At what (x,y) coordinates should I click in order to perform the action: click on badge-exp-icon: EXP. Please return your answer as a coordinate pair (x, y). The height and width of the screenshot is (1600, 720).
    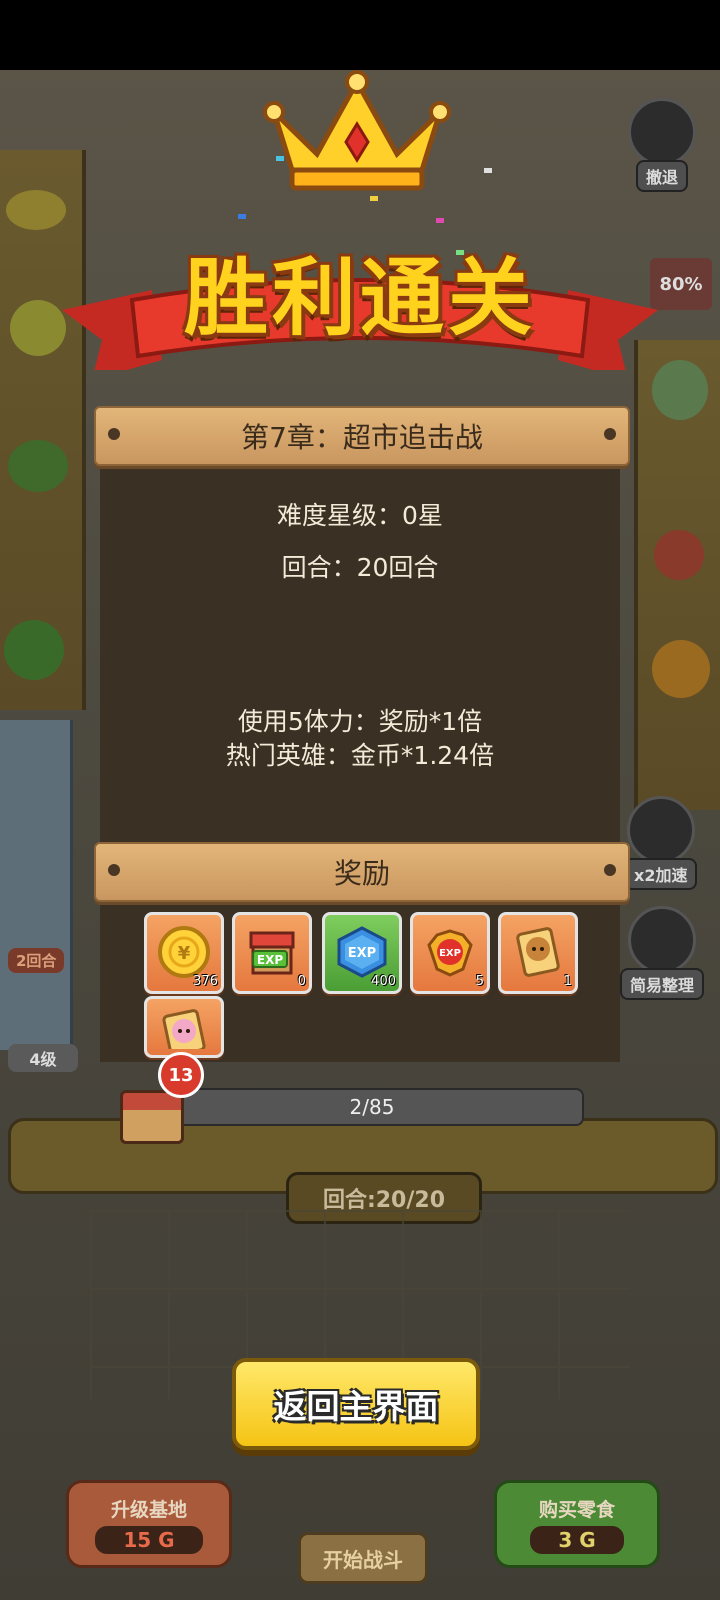
    Looking at the image, I should click on (450, 952).